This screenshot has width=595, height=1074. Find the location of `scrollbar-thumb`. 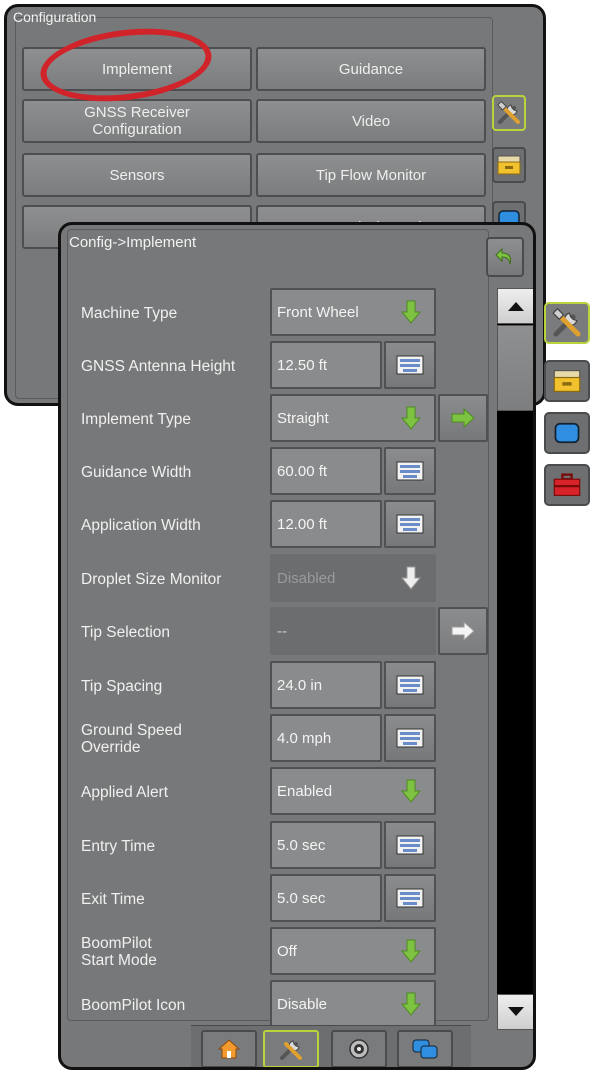

scrollbar-thumb is located at coordinates (515, 368).